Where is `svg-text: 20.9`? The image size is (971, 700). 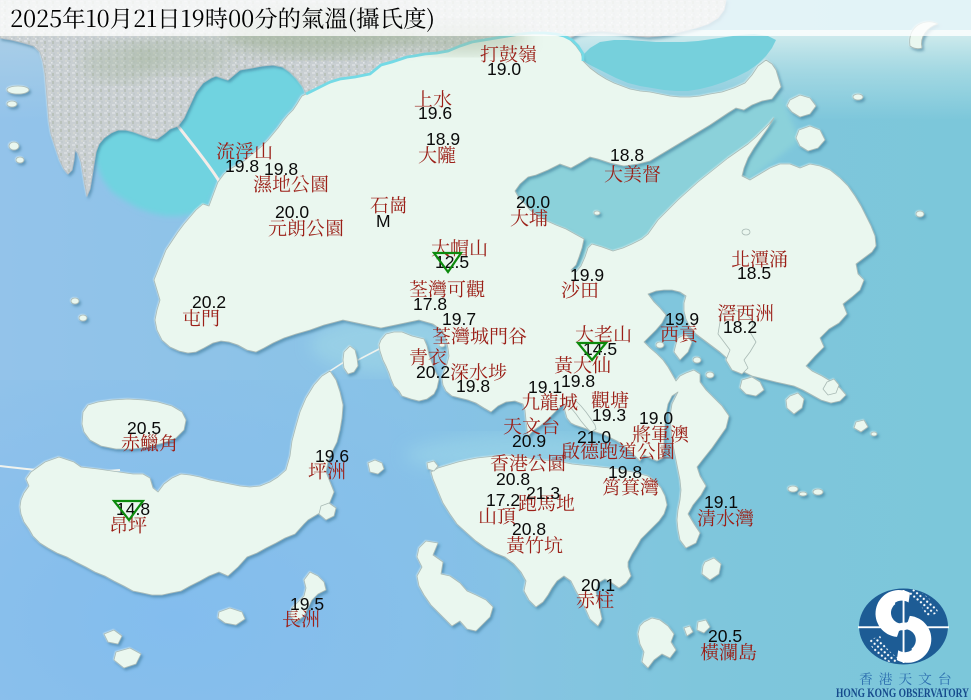 svg-text: 20.9 is located at coordinates (529, 441).